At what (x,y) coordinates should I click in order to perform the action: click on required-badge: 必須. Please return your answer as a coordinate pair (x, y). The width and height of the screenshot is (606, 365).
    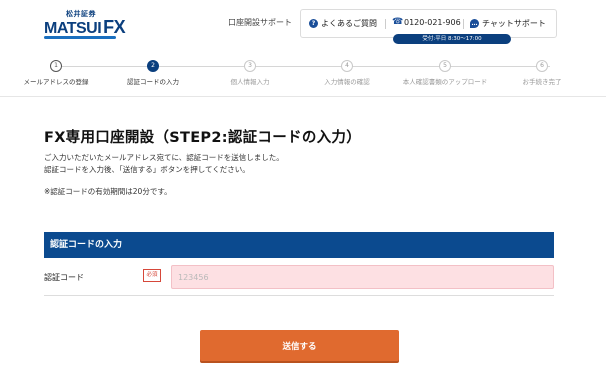
    Looking at the image, I should click on (152, 275).